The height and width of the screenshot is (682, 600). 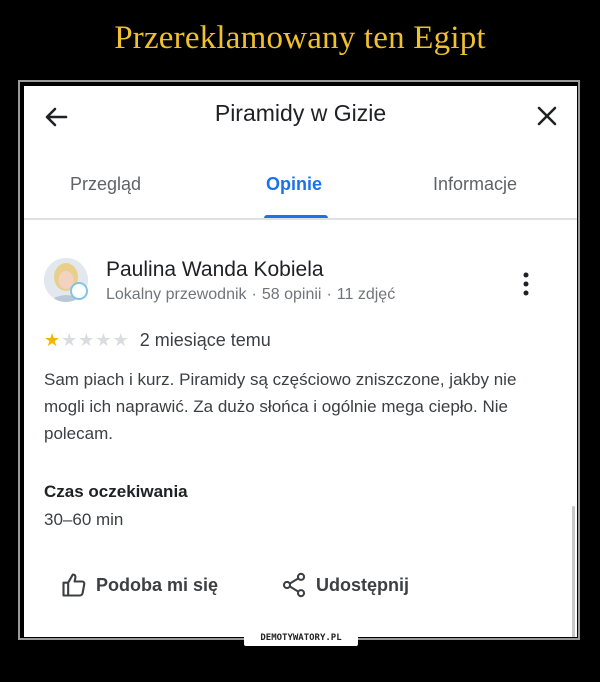 I want to click on wait-time-value: 30–60 min, so click(x=84, y=519).